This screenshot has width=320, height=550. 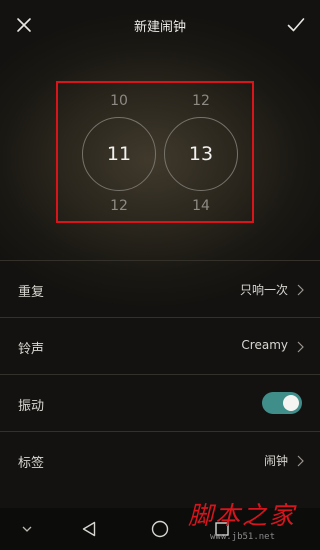 What do you see at coordinates (243, 537) in the screenshot?
I see `watermark-url: www.jb51.net` at bounding box center [243, 537].